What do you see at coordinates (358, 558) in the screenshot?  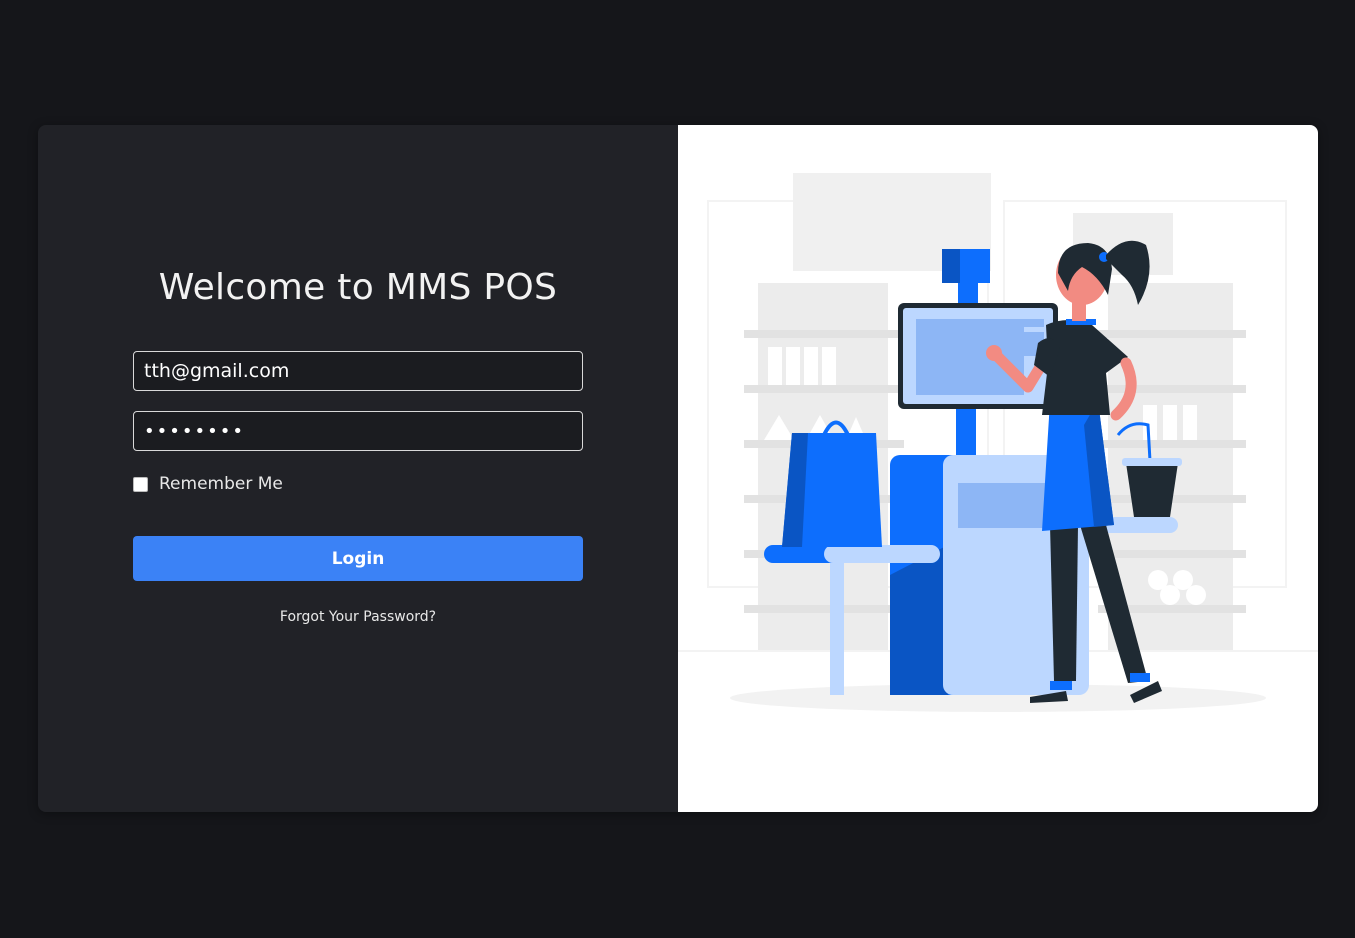 I see `login-button: Login` at bounding box center [358, 558].